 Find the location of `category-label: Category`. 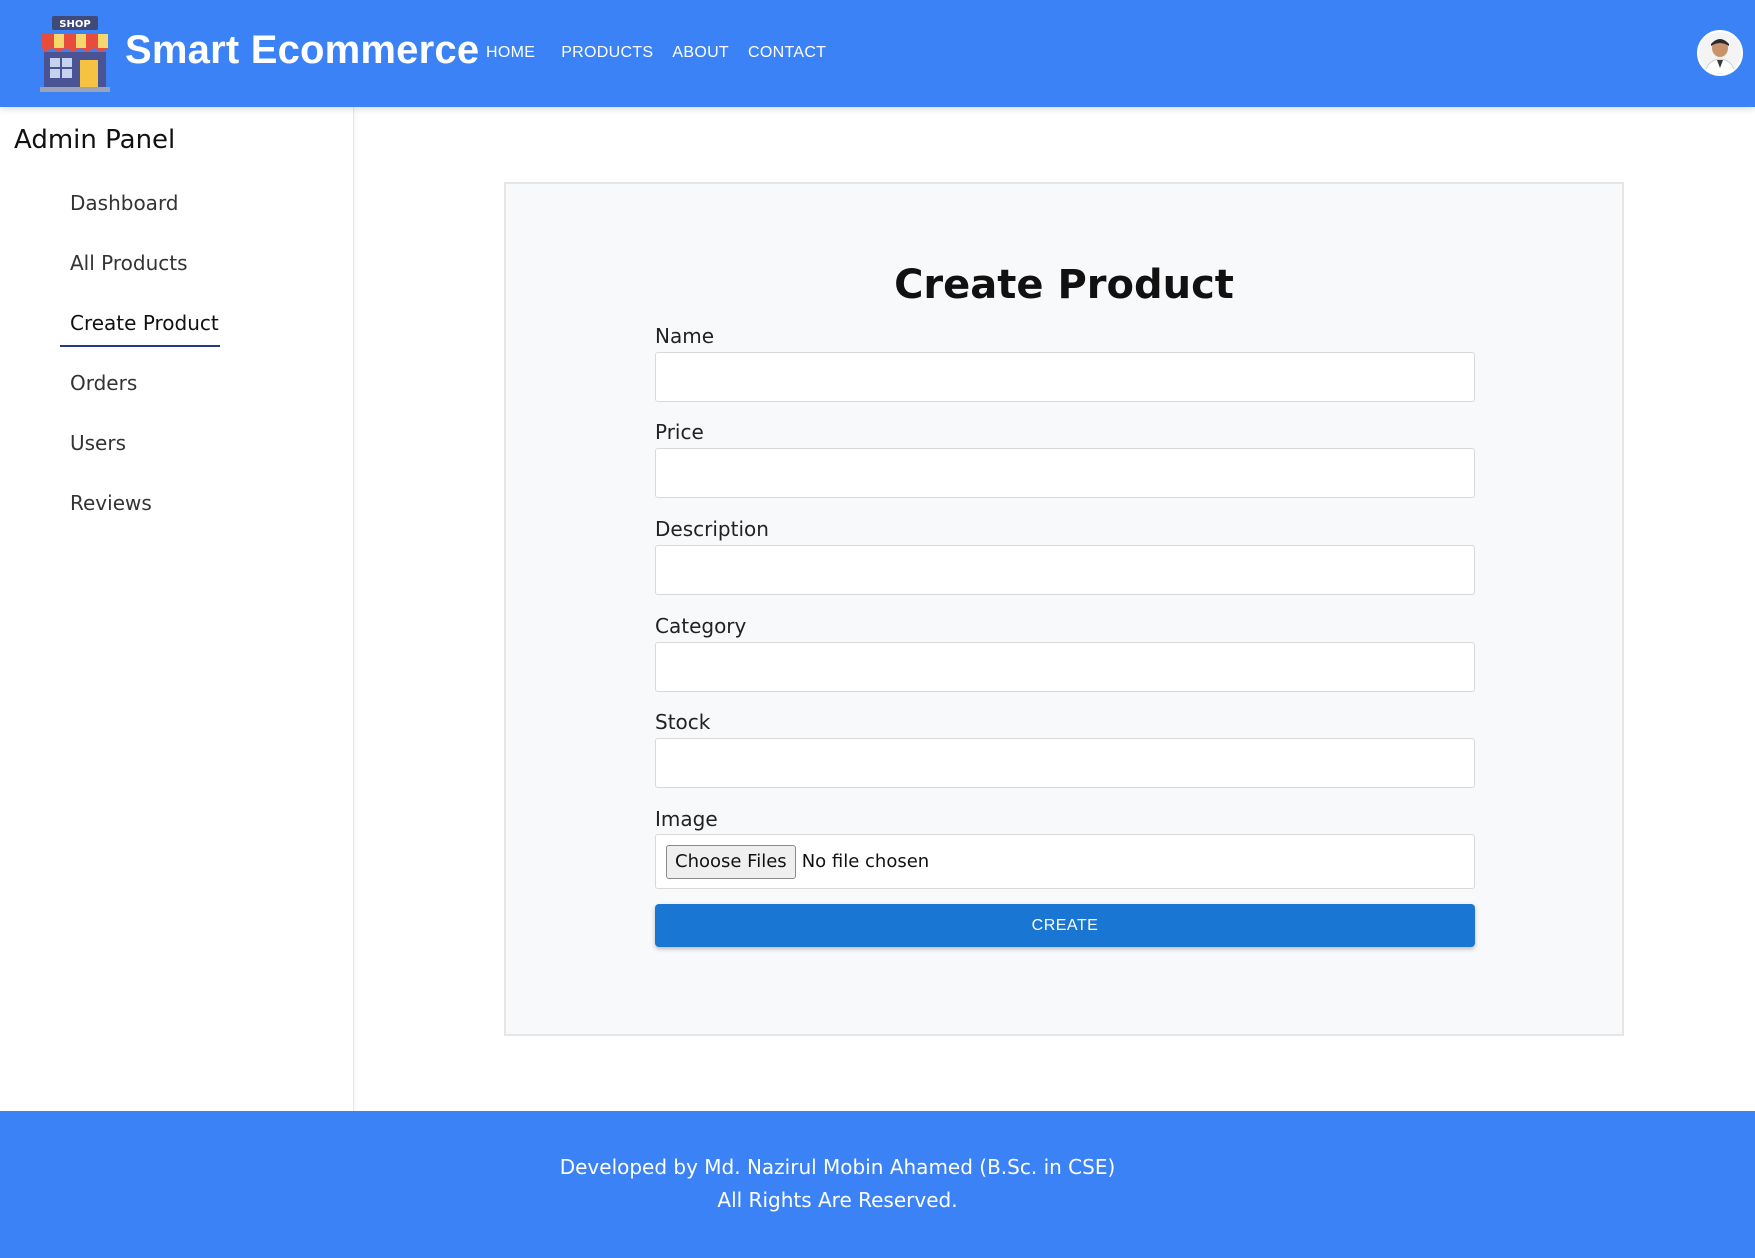

category-label: Category is located at coordinates (701, 626).